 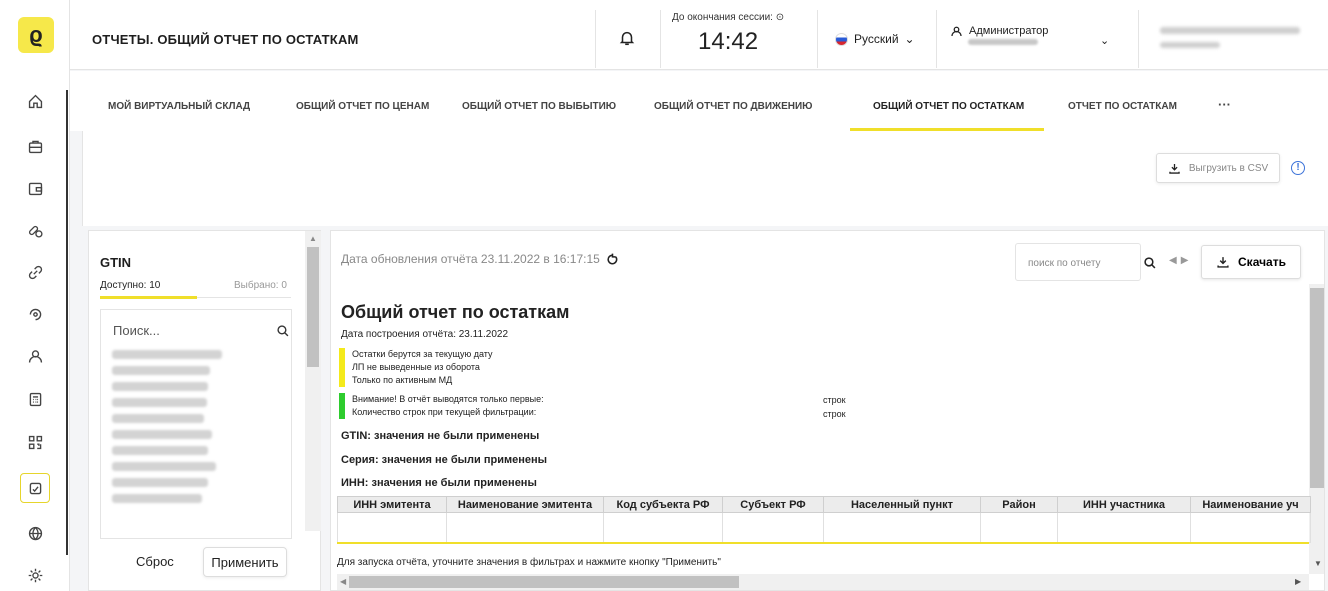 What do you see at coordinates (902, 504) in the screenshot?
I see `column-header: Населенный пункт` at bounding box center [902, 504].